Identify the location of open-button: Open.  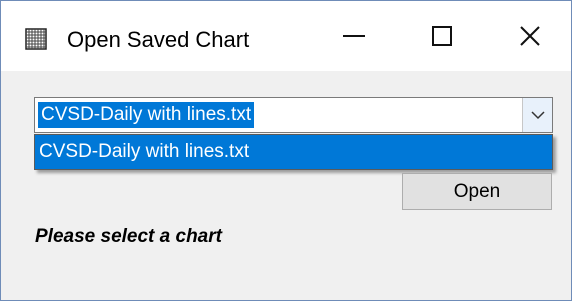
(477, 191).